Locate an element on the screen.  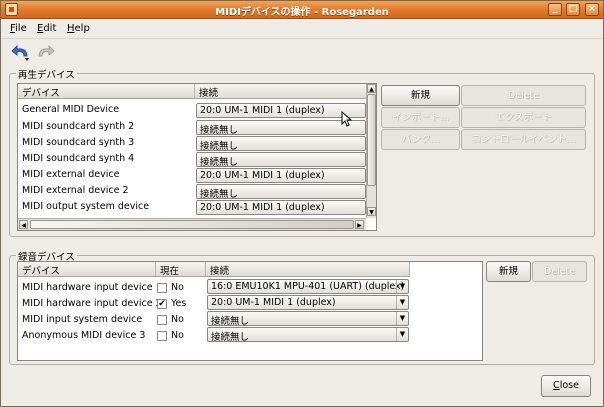
menu-help: Help is located at coordinates (78, 28).